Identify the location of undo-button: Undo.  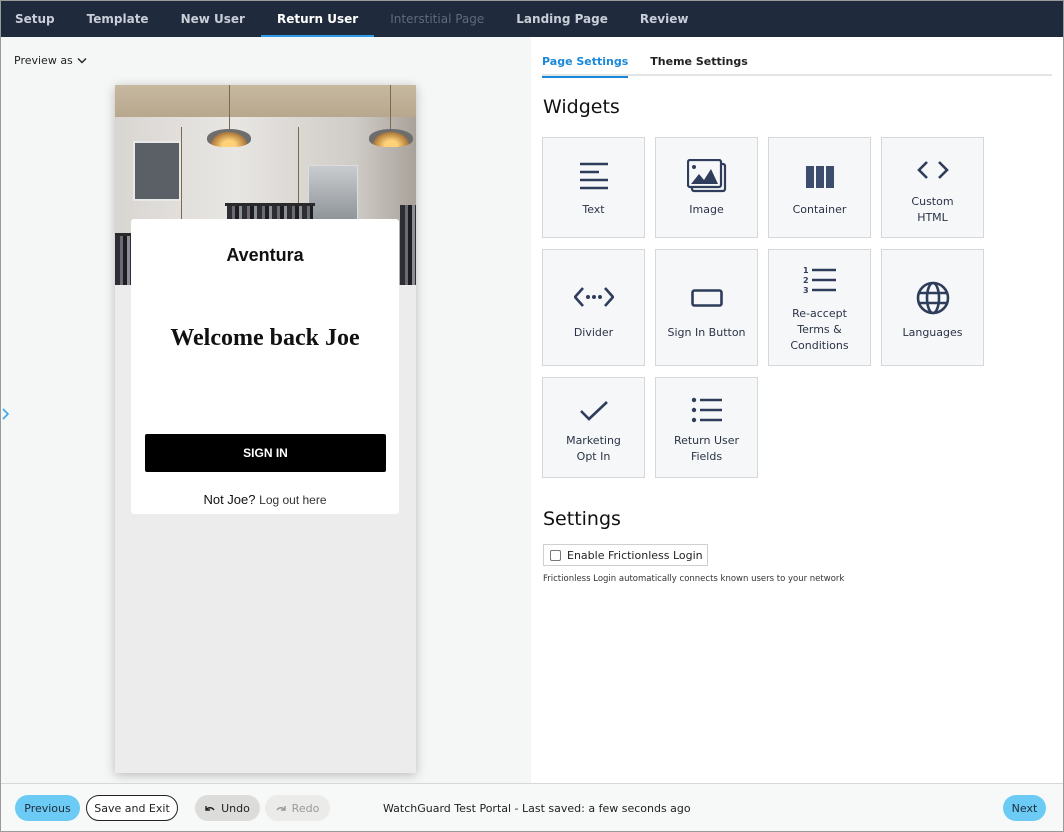
(227, 808).